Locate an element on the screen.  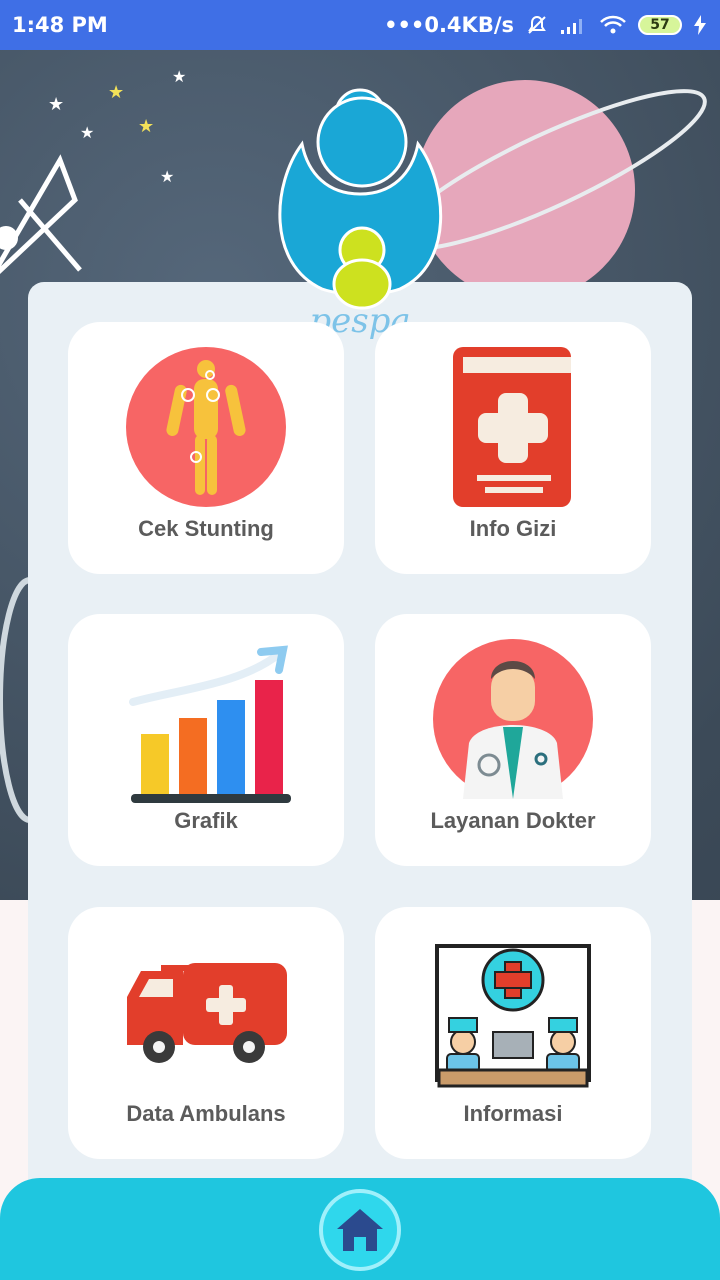
charging-icon is located at coordinates (700, 25).